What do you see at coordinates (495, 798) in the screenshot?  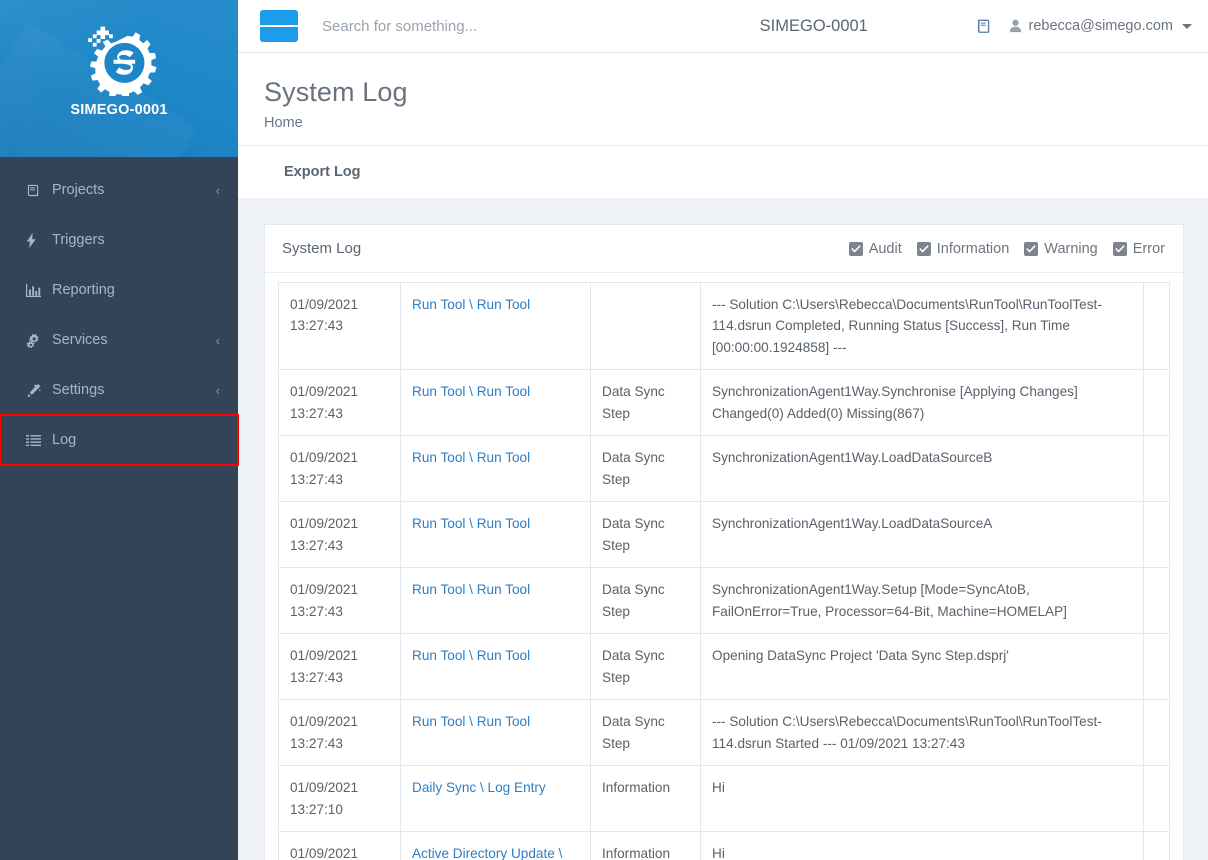 I see `log-project-cell: Daily Sync \ Log Entry` at bounding box center [495, 798].